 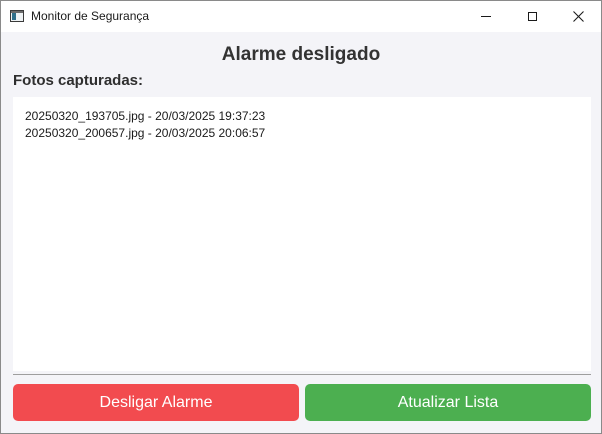 I want to click on maximize-icon, so click(x=532, y=16).